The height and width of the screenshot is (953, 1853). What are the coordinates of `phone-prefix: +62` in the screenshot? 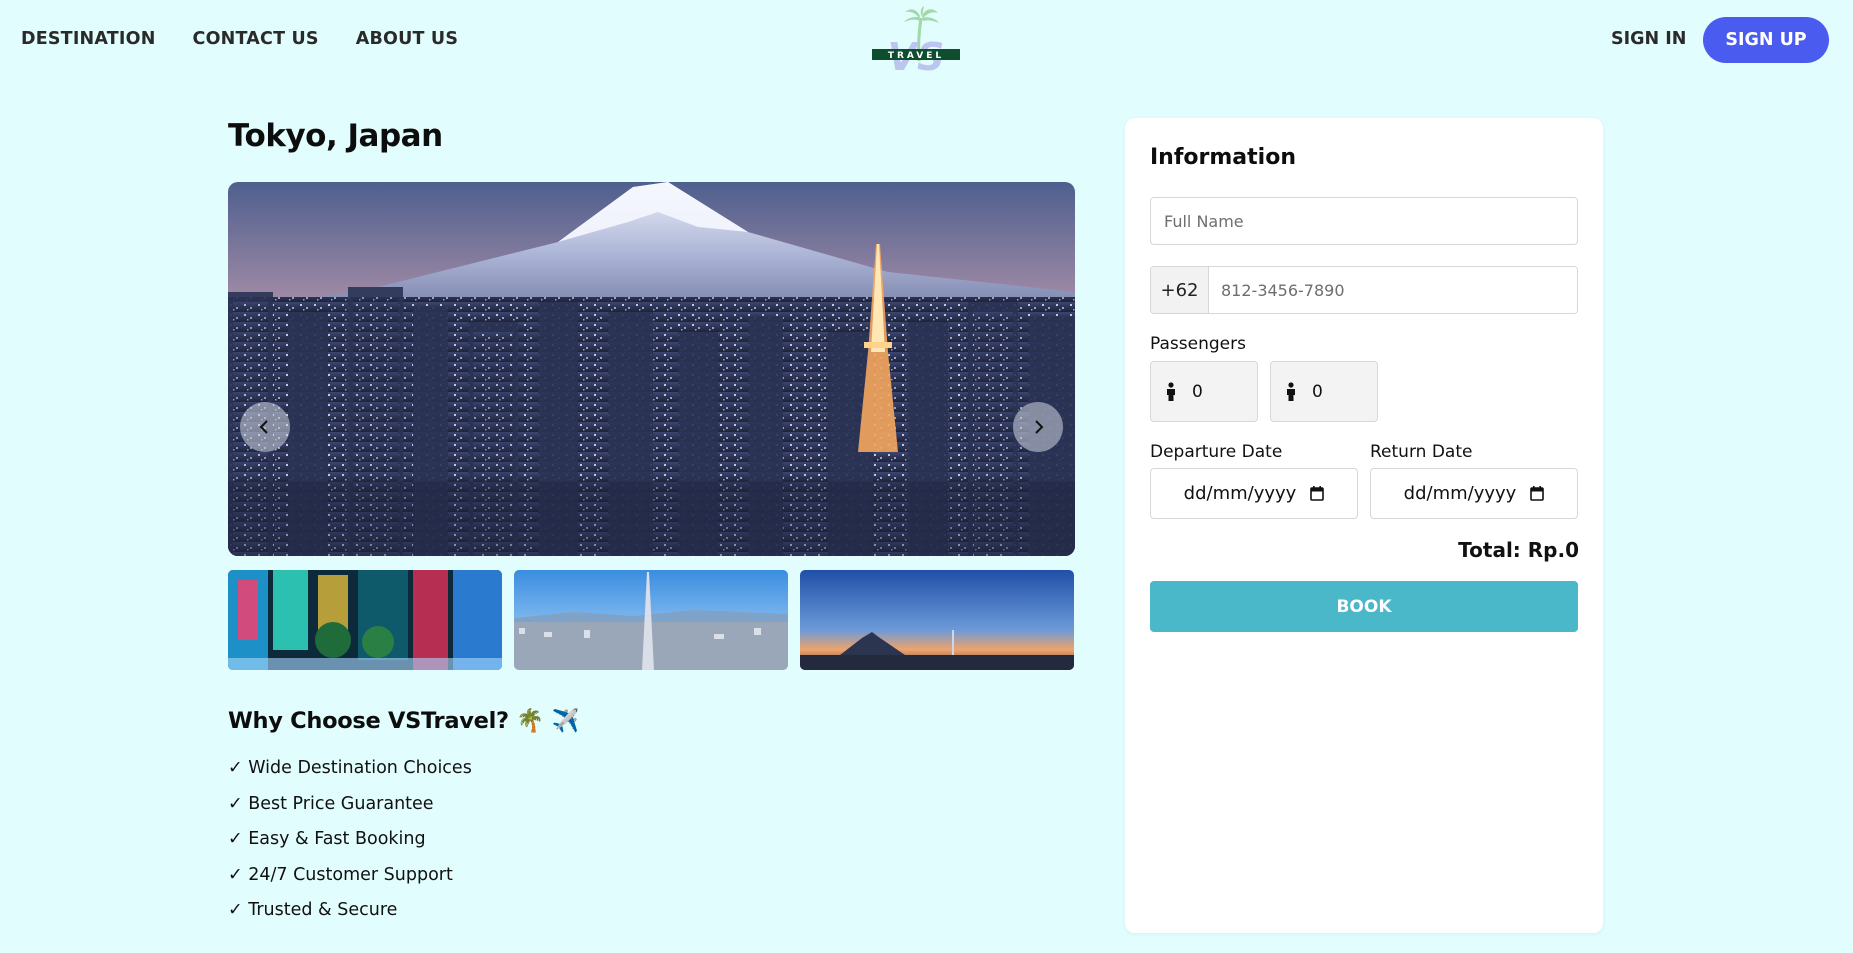 It's located at (1180, 290).